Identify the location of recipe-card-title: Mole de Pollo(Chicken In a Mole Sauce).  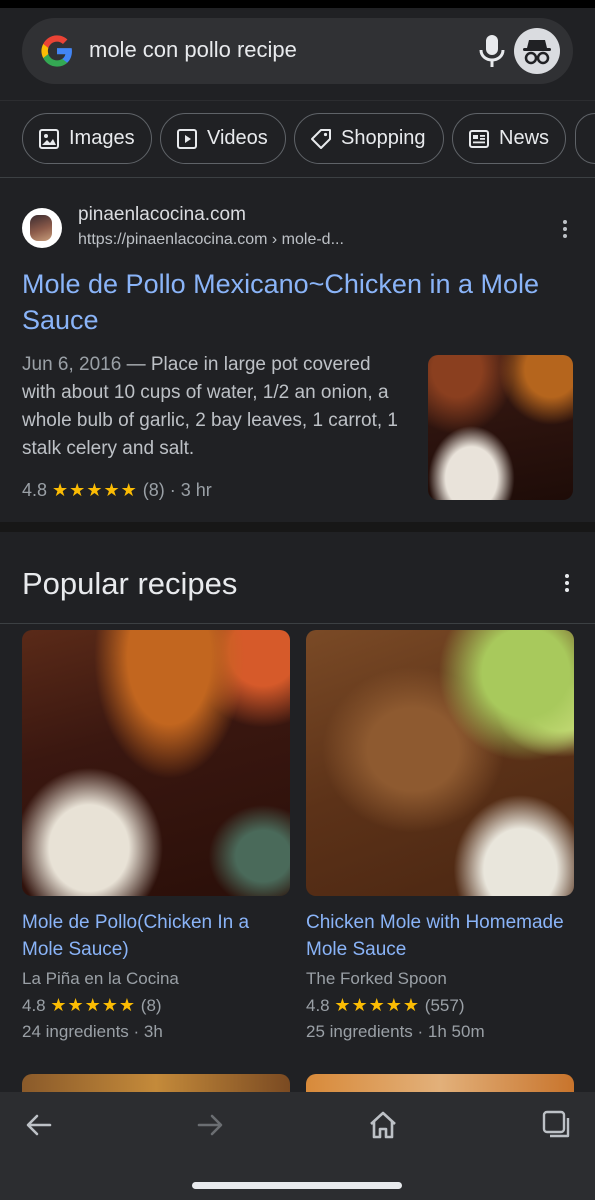
(156, 936).